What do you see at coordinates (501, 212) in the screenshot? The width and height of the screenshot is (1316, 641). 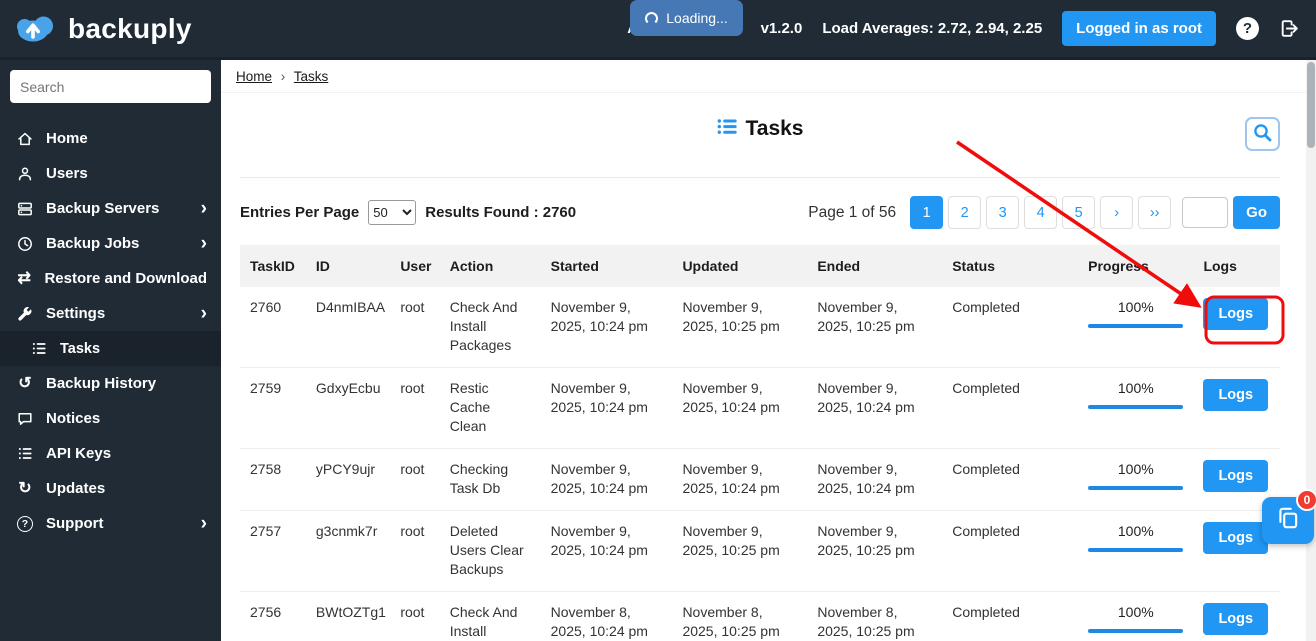 I see `results-found-label: Results Found : 2760` at bounding box center [501, 212].